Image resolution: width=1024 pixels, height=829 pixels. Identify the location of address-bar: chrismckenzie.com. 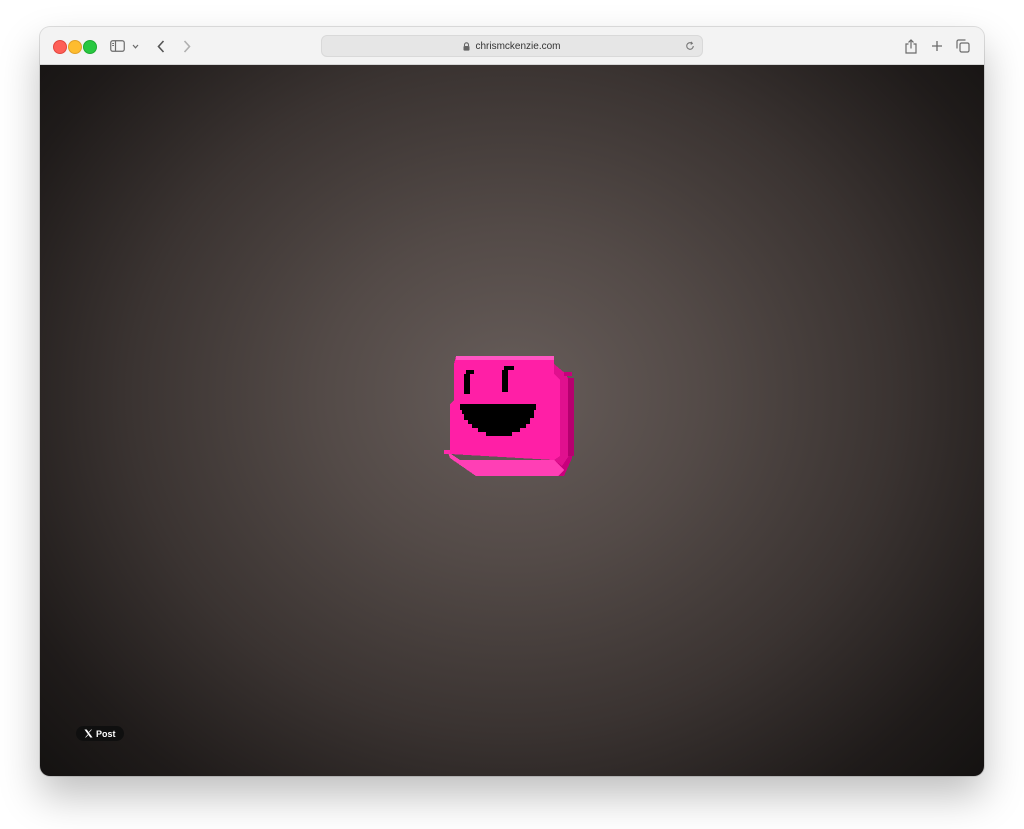
(512, 46).